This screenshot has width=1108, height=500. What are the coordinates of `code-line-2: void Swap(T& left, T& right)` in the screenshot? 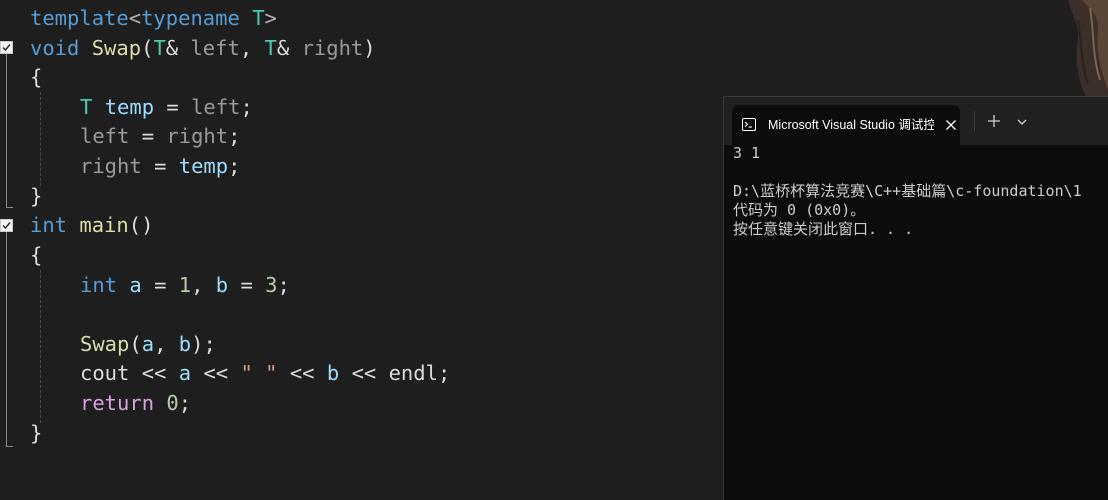 It's located at (203, 48).